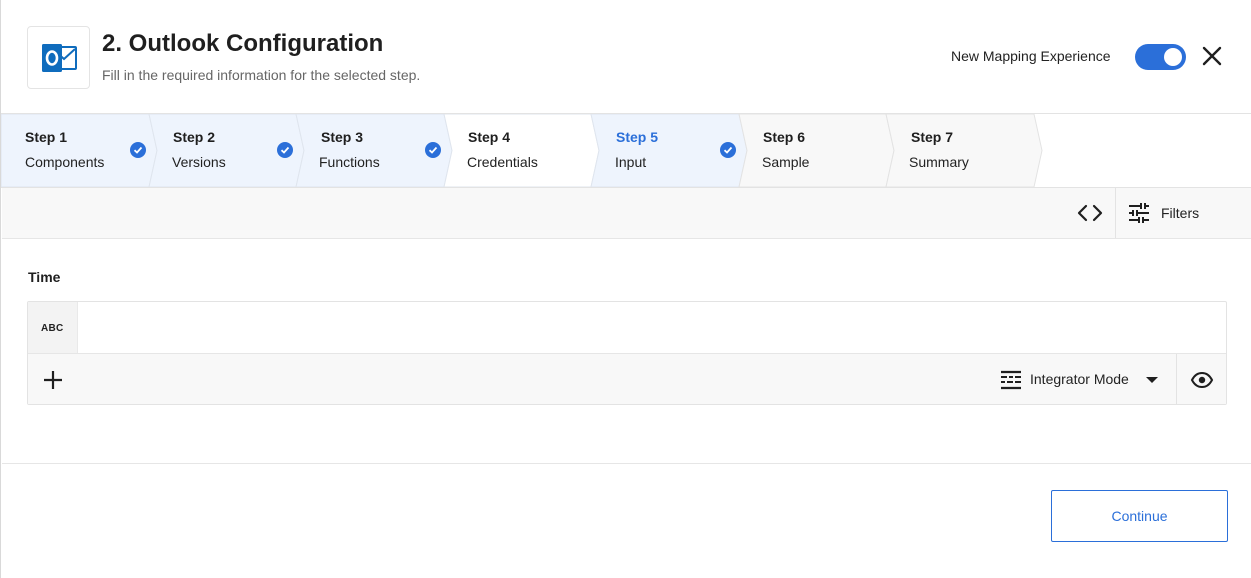 This screenshot has height=578, width=1251. What do you see at coordinates (1152, 380) in the screenshot?
I see `caret-down-icon` at bounding box center [1152, 380].